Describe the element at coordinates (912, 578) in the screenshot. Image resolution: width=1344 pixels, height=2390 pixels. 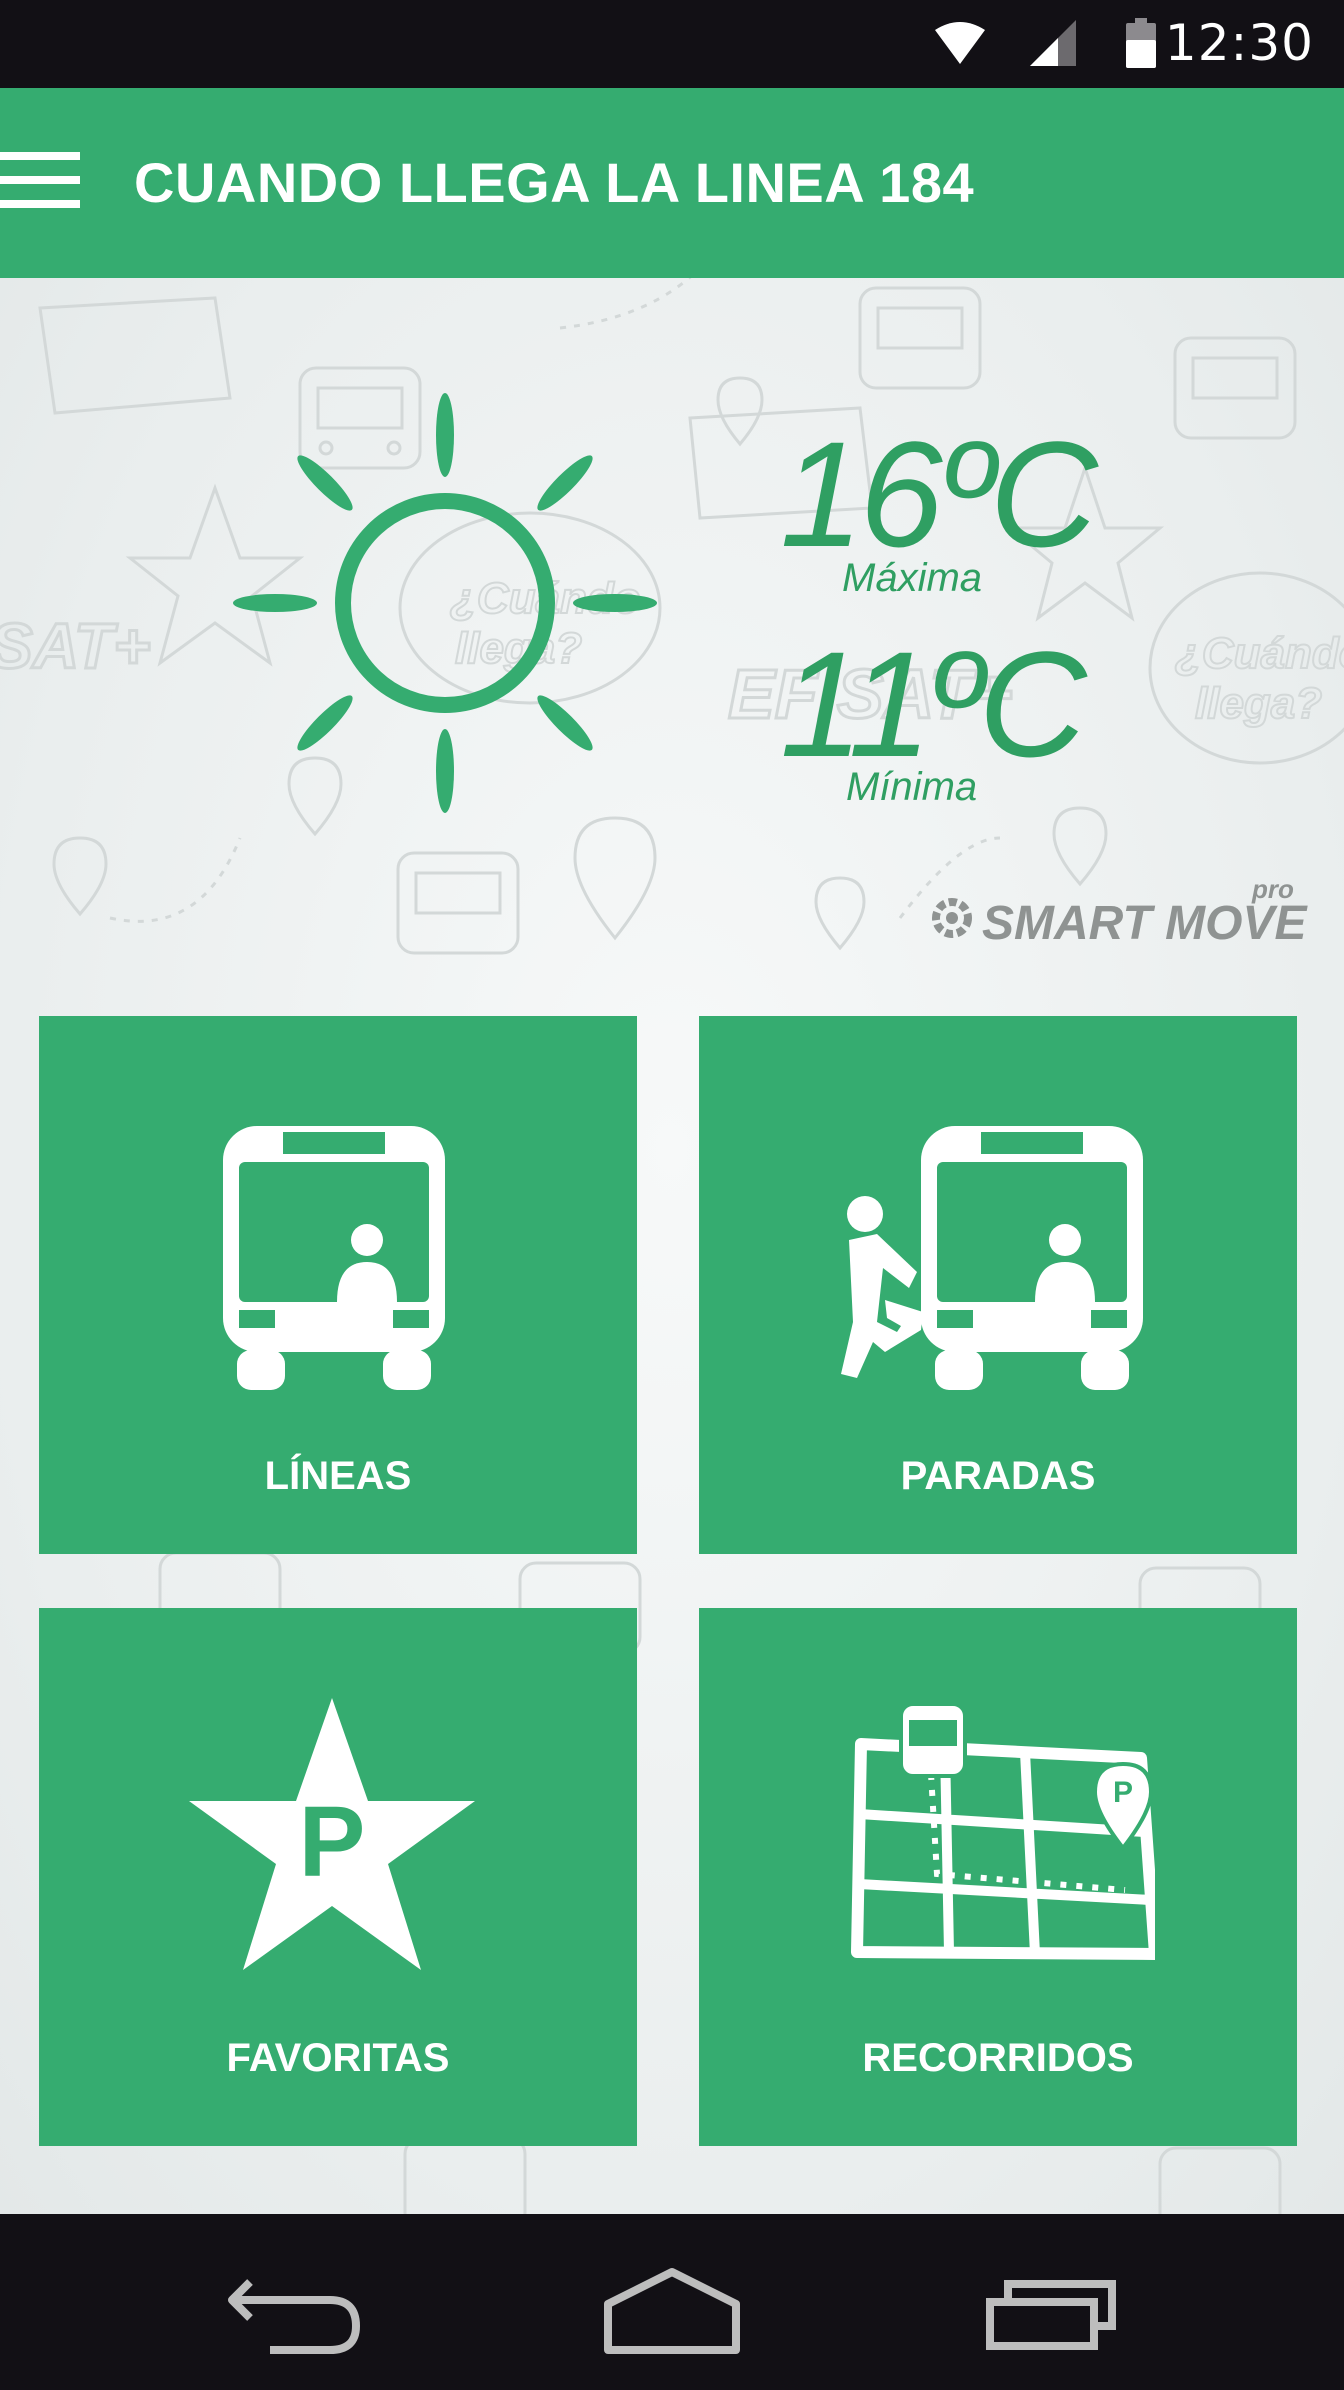
I see `max-temperature-label: Máxima` at that location.